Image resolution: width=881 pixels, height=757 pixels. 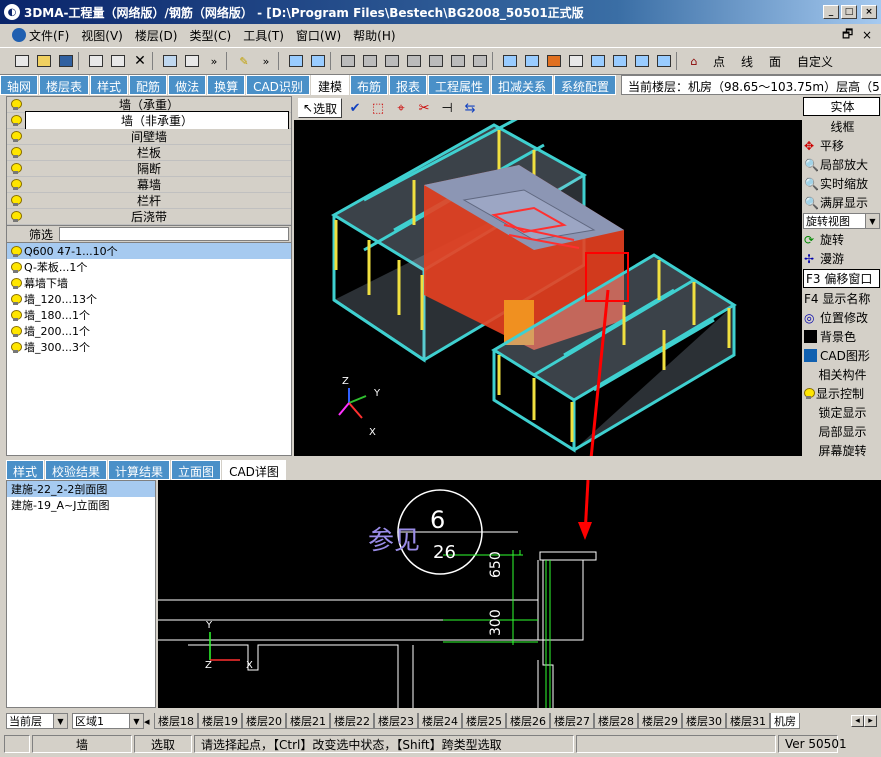 What do you see at coordinates (329, 85) in the screenshot?
I see `tab-modeling: 建模` at bounding box center [329, 85].